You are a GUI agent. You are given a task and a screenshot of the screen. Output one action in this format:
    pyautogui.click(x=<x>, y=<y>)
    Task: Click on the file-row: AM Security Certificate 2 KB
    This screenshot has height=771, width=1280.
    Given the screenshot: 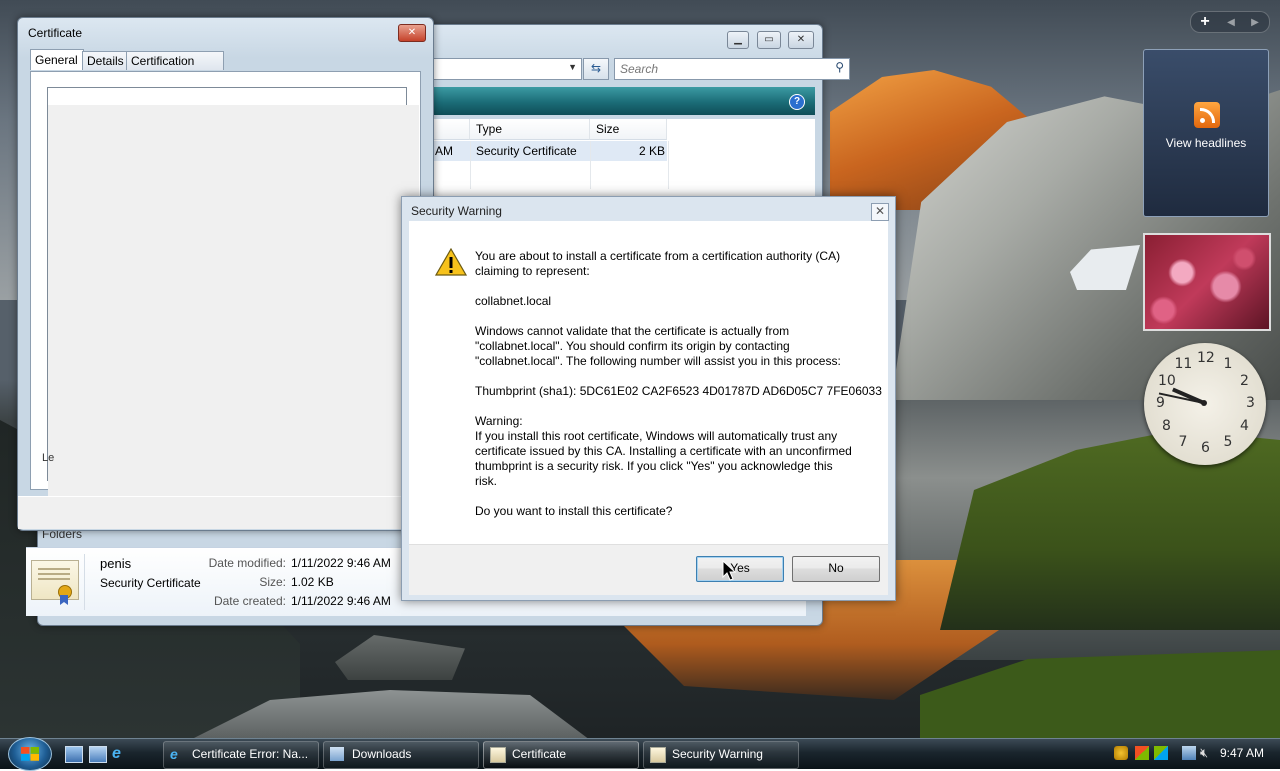 What is the action you would take?
    pyautogui.click(x=550, y=151)
    